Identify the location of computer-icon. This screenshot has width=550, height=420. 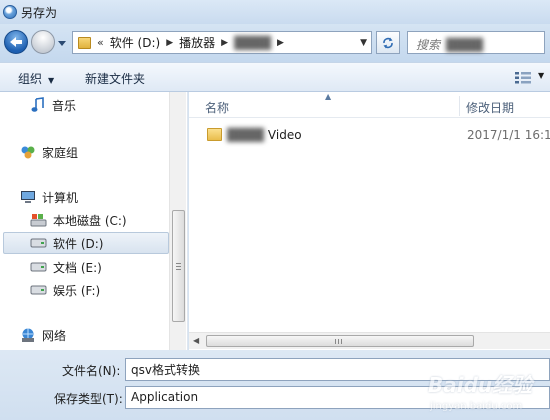
(28, 197).